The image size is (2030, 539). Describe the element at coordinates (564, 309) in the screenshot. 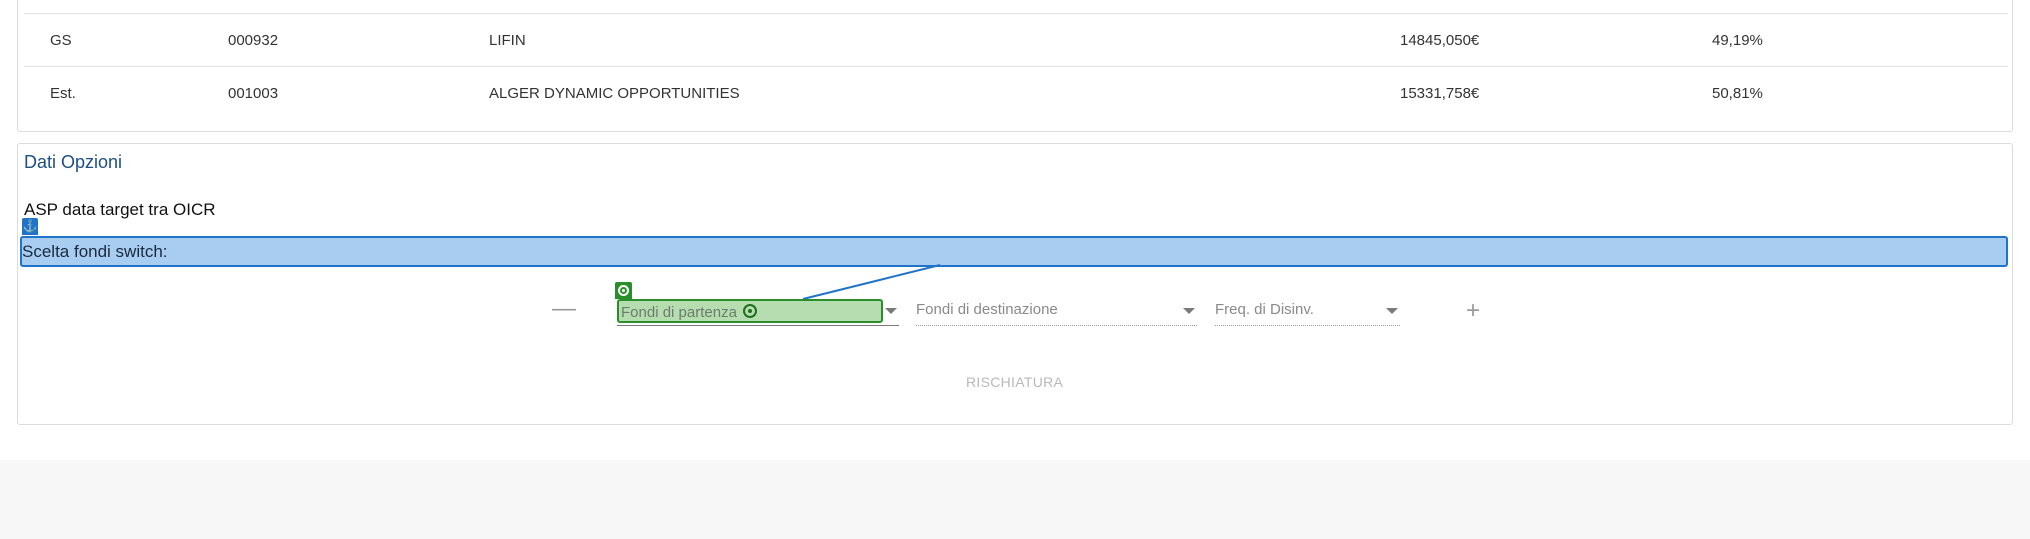

I see `remove-row-button: —` at that location.